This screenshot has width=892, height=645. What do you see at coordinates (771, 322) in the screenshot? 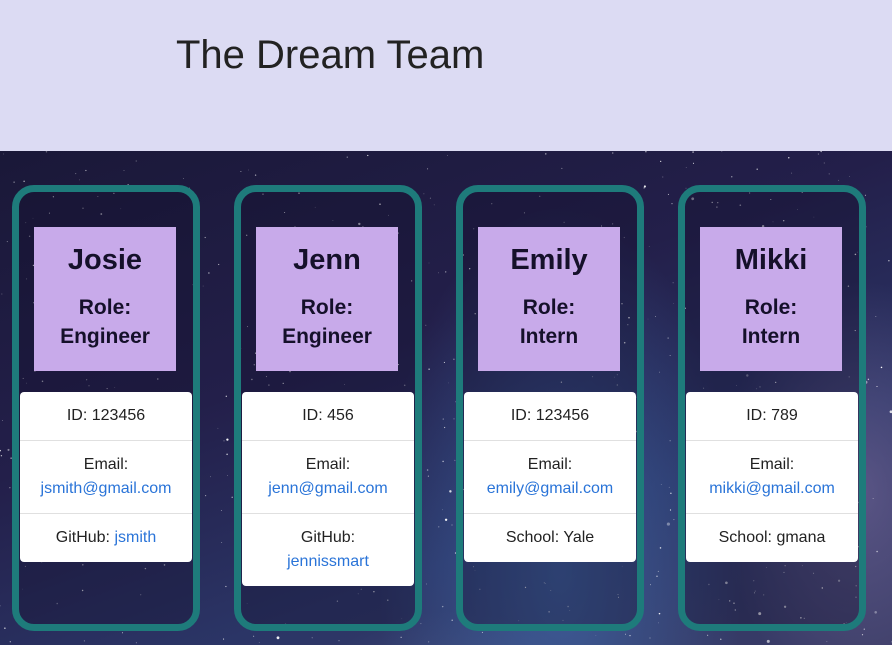
I see `member-role: Role: Intern` at bounding box center [771, 322].